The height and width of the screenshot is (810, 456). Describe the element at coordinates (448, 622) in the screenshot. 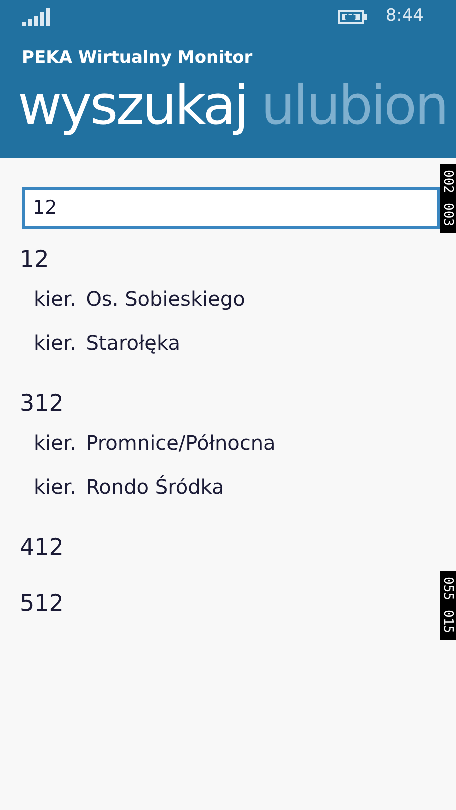

I see `counter-value: 015` at that location.